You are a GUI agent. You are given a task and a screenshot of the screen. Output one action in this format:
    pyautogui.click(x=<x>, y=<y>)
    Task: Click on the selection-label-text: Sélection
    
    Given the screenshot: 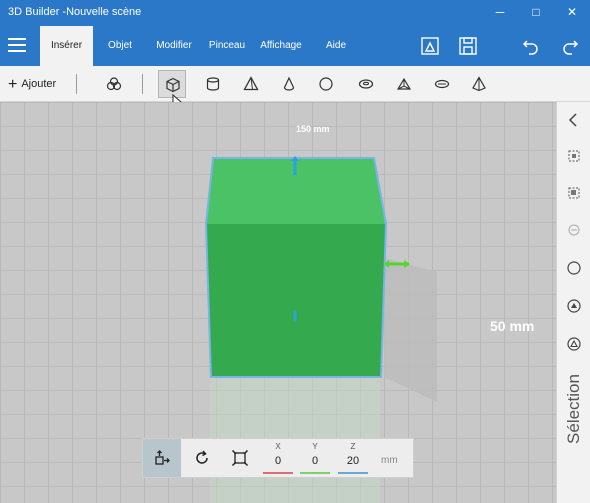 What is the action you would take?
    pyautogui.click(x=573, y=409)
    